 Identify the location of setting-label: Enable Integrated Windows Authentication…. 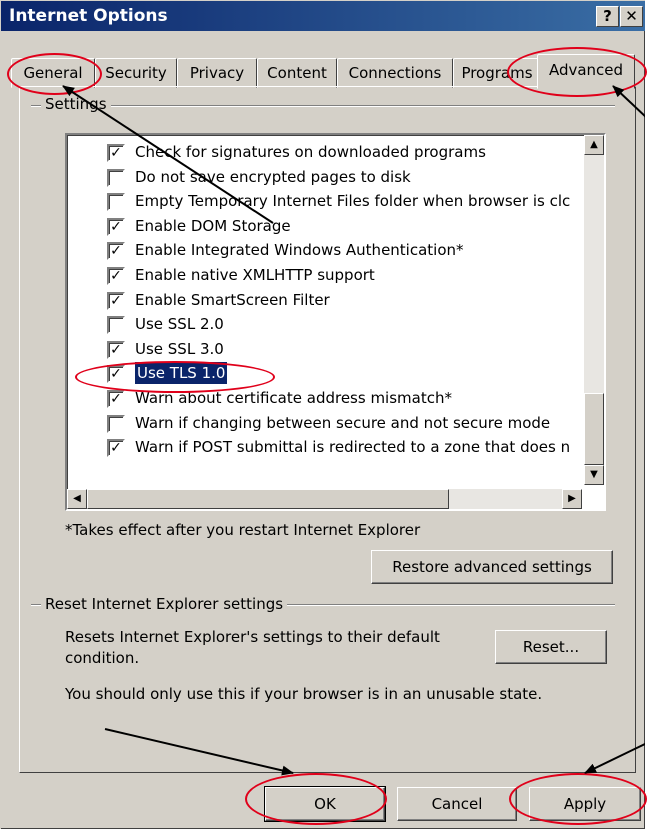
(299, 250).